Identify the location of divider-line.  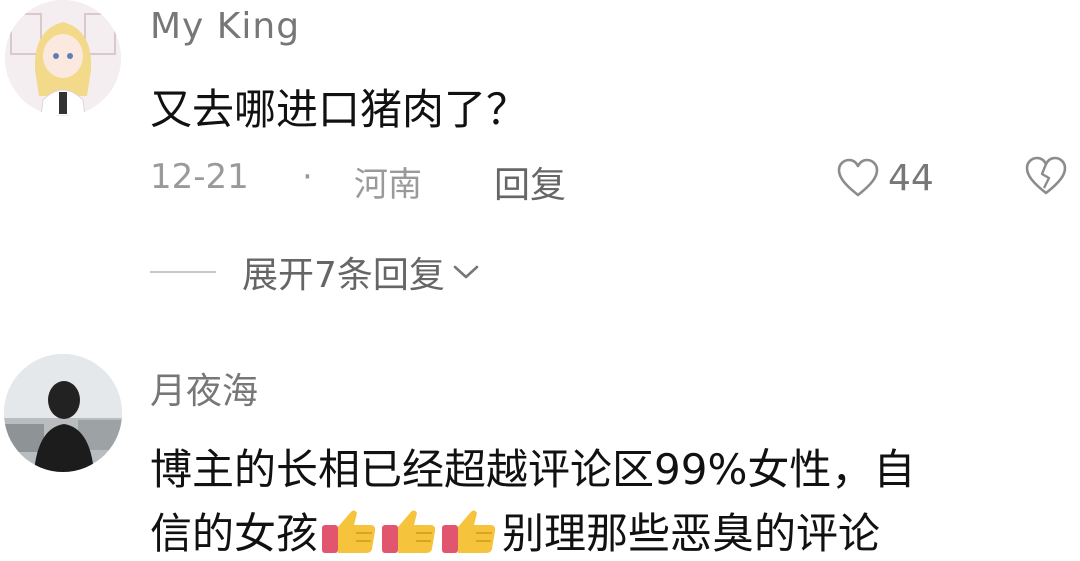
(183, 272).